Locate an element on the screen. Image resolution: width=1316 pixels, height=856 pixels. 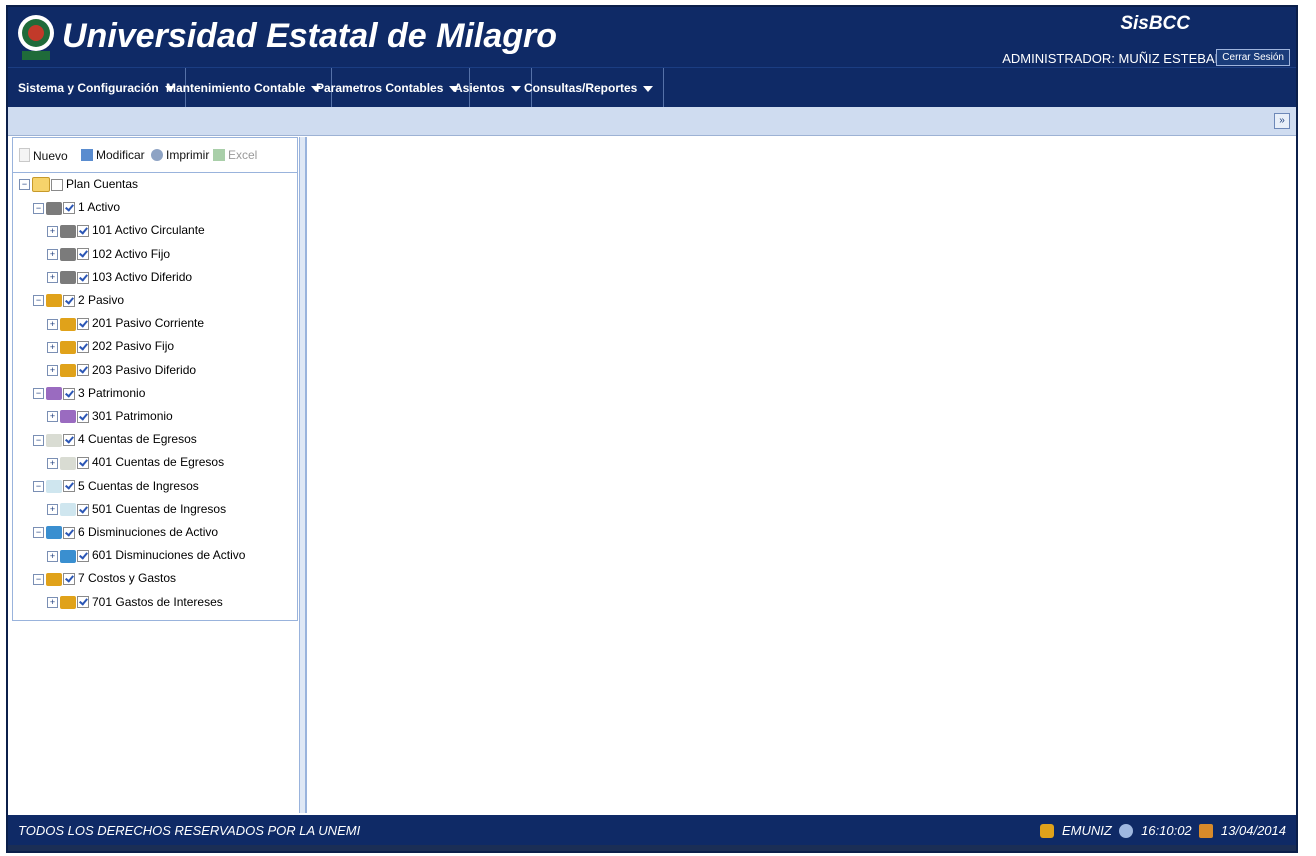
tree-node-label: 102 Activo Fijo is located at coordinates (131, 253).